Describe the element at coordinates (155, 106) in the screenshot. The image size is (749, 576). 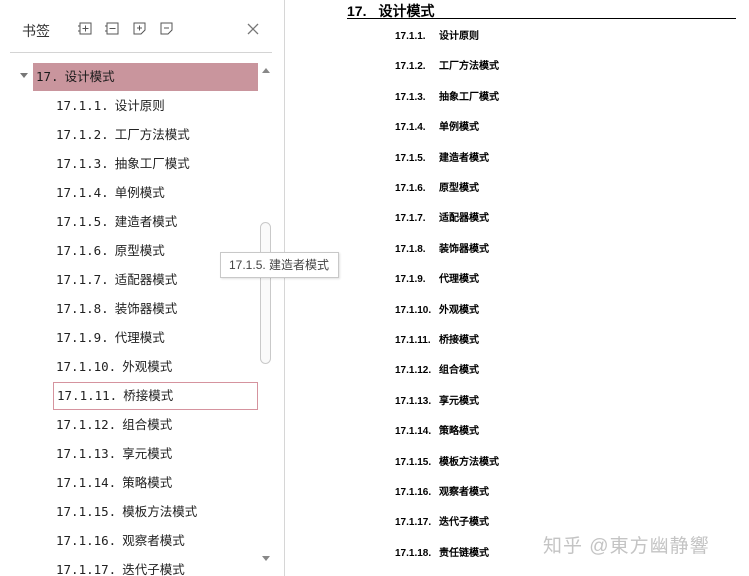
I see `bookmark-item: 17.1.1. 设计原则` at that location.